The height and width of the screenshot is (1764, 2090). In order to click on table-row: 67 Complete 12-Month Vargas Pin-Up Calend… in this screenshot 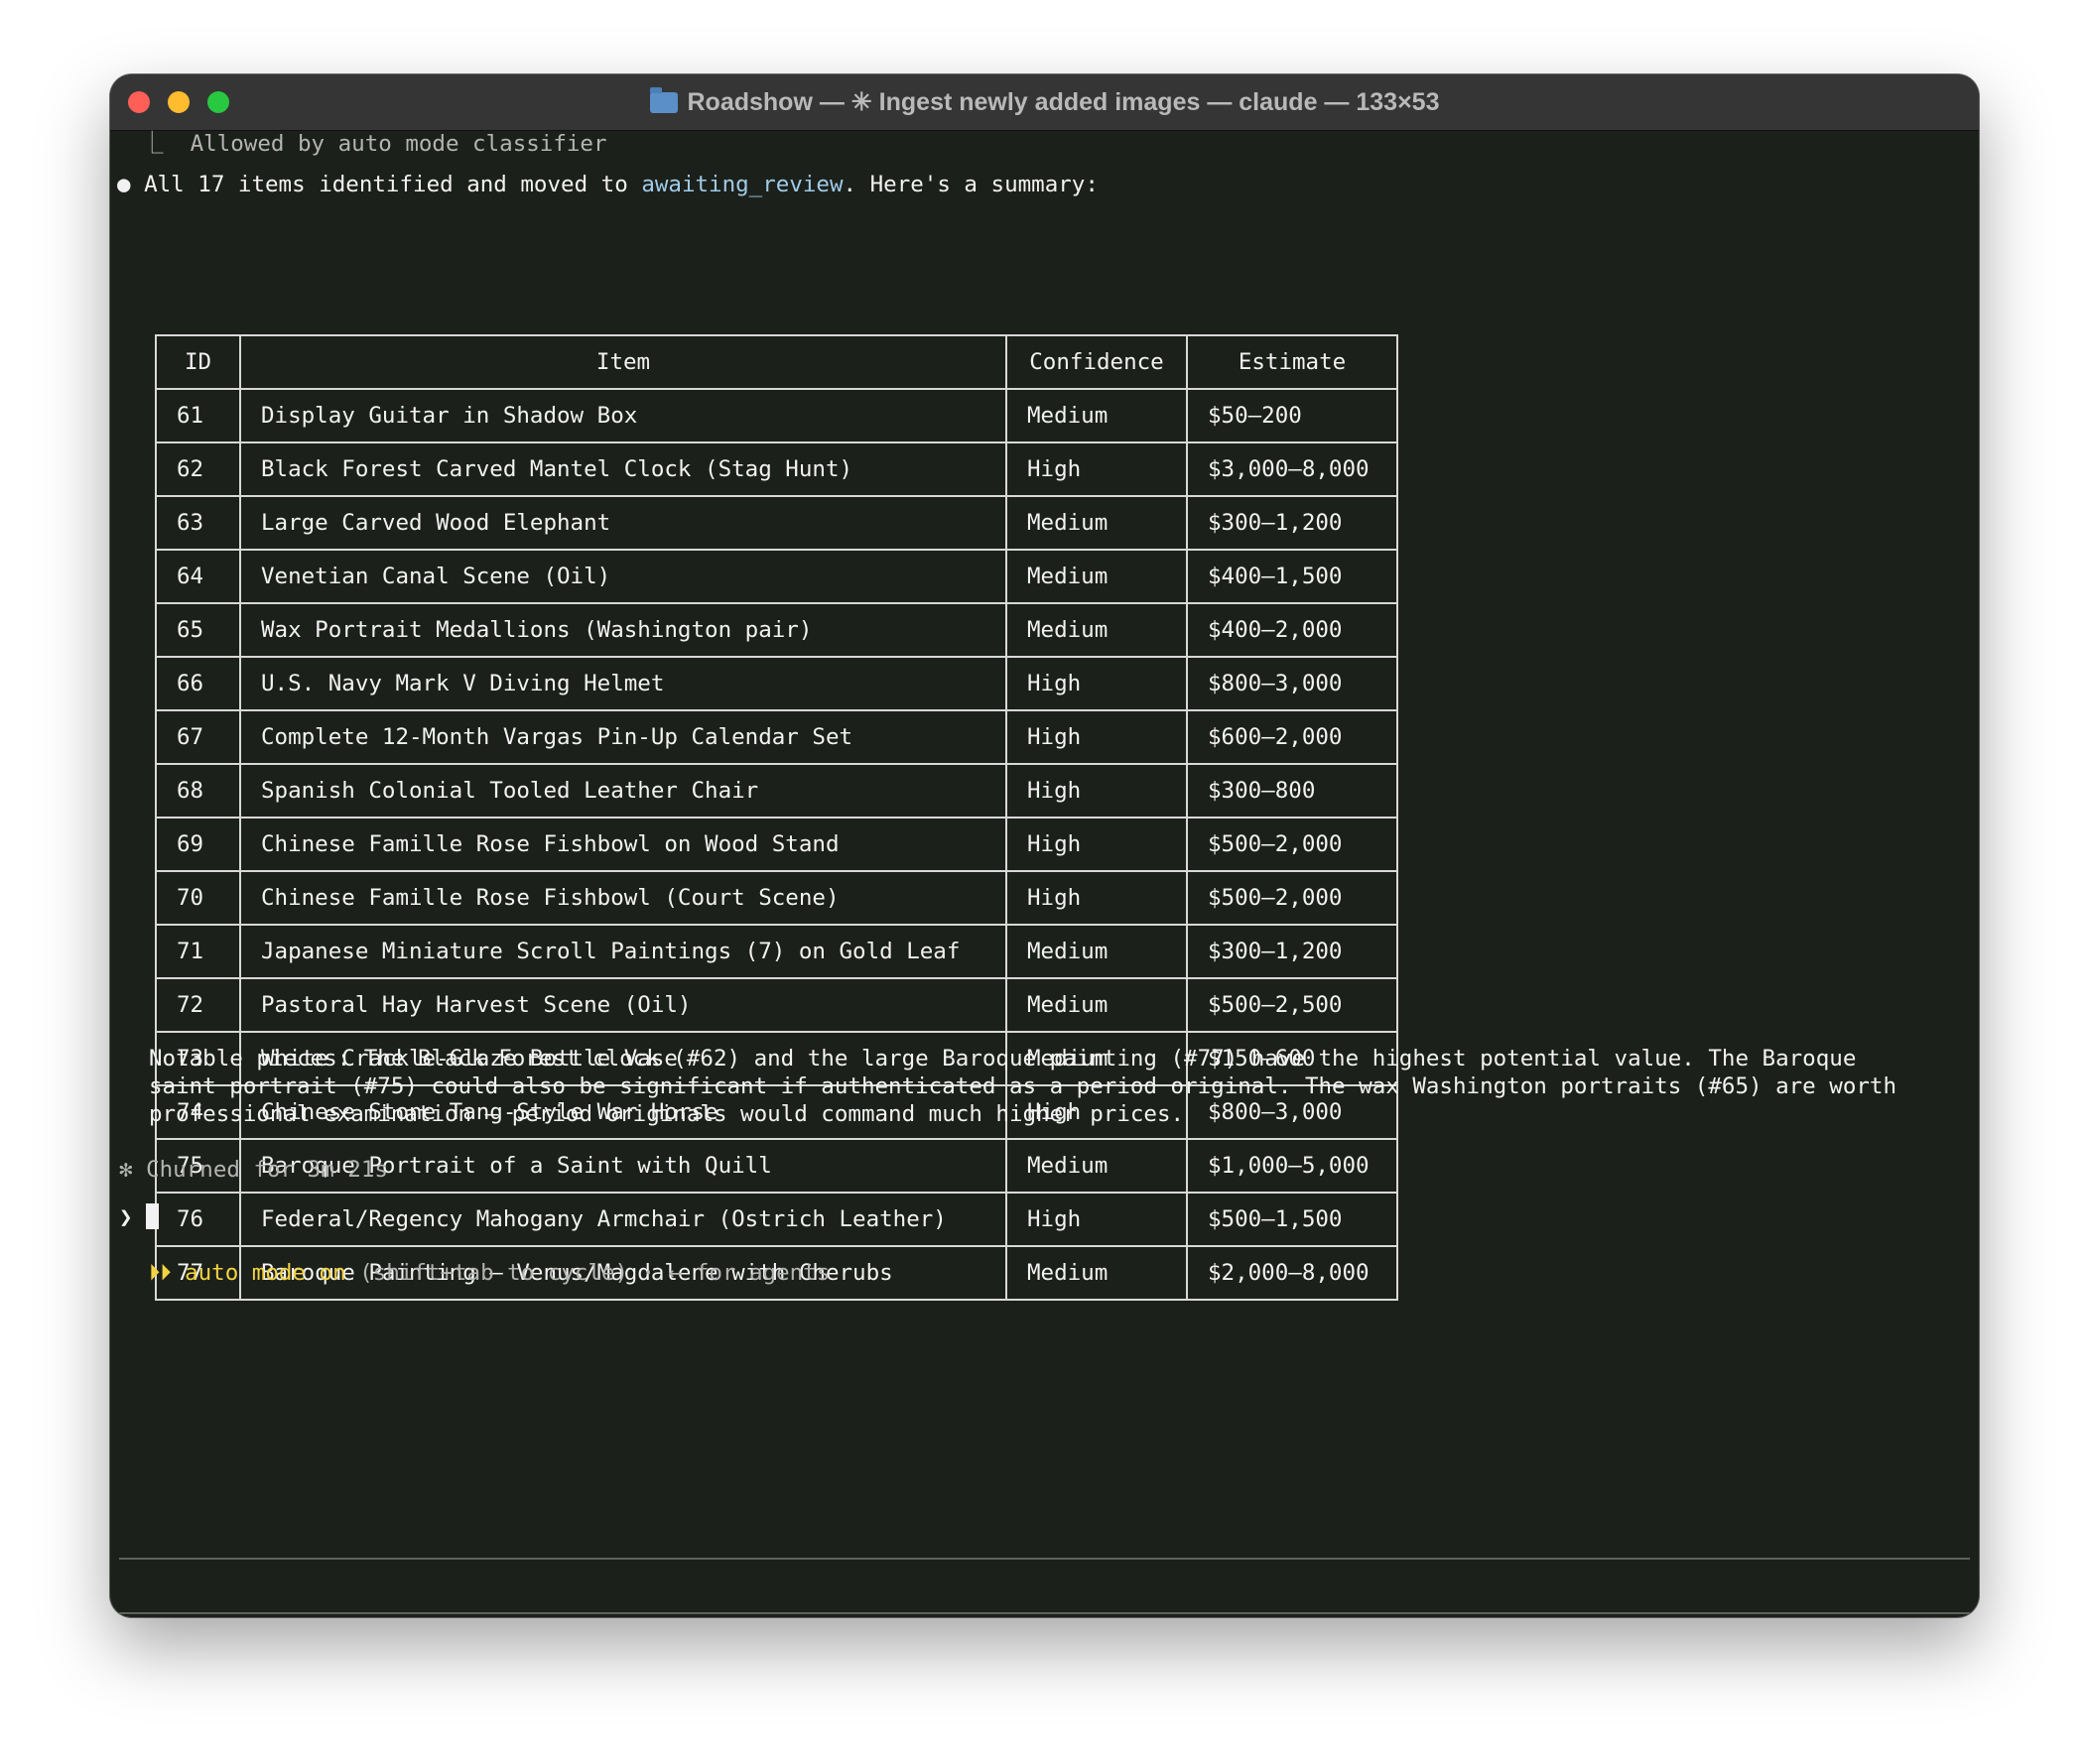, I will do `click(777, 737)`.